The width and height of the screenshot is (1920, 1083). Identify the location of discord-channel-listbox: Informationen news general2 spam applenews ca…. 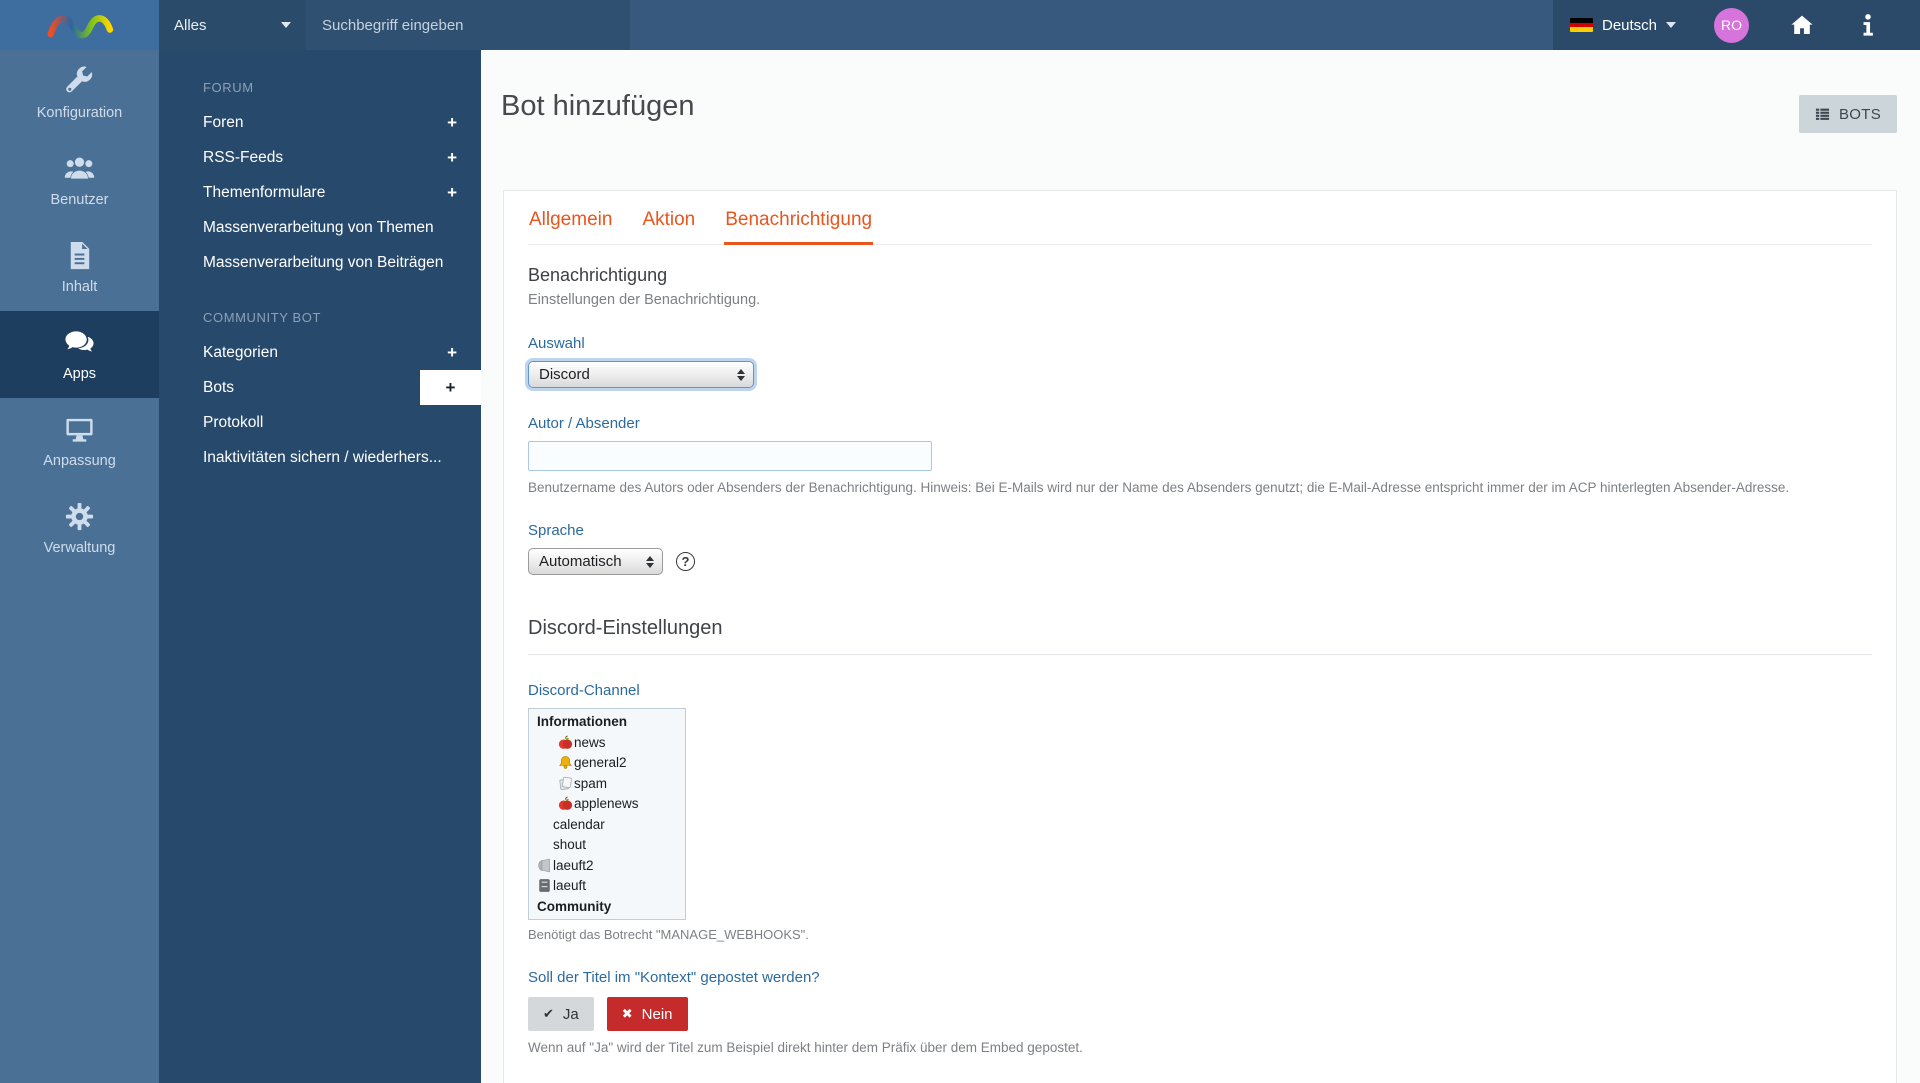
(607, 814).